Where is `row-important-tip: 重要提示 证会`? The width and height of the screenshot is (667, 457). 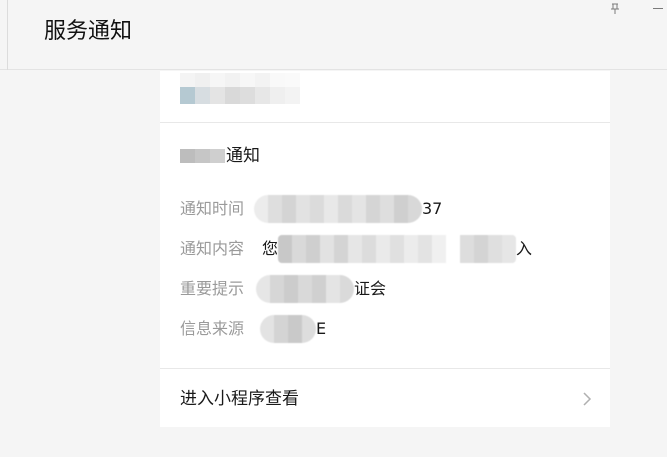 row-important-tip: 重要提示 证会 is located at coordinates (283, 289).